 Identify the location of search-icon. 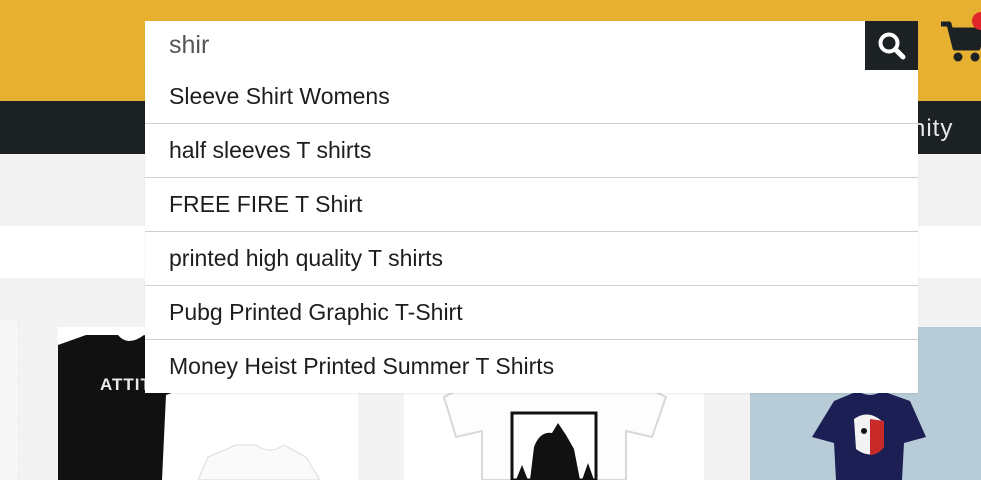
(892, 46).